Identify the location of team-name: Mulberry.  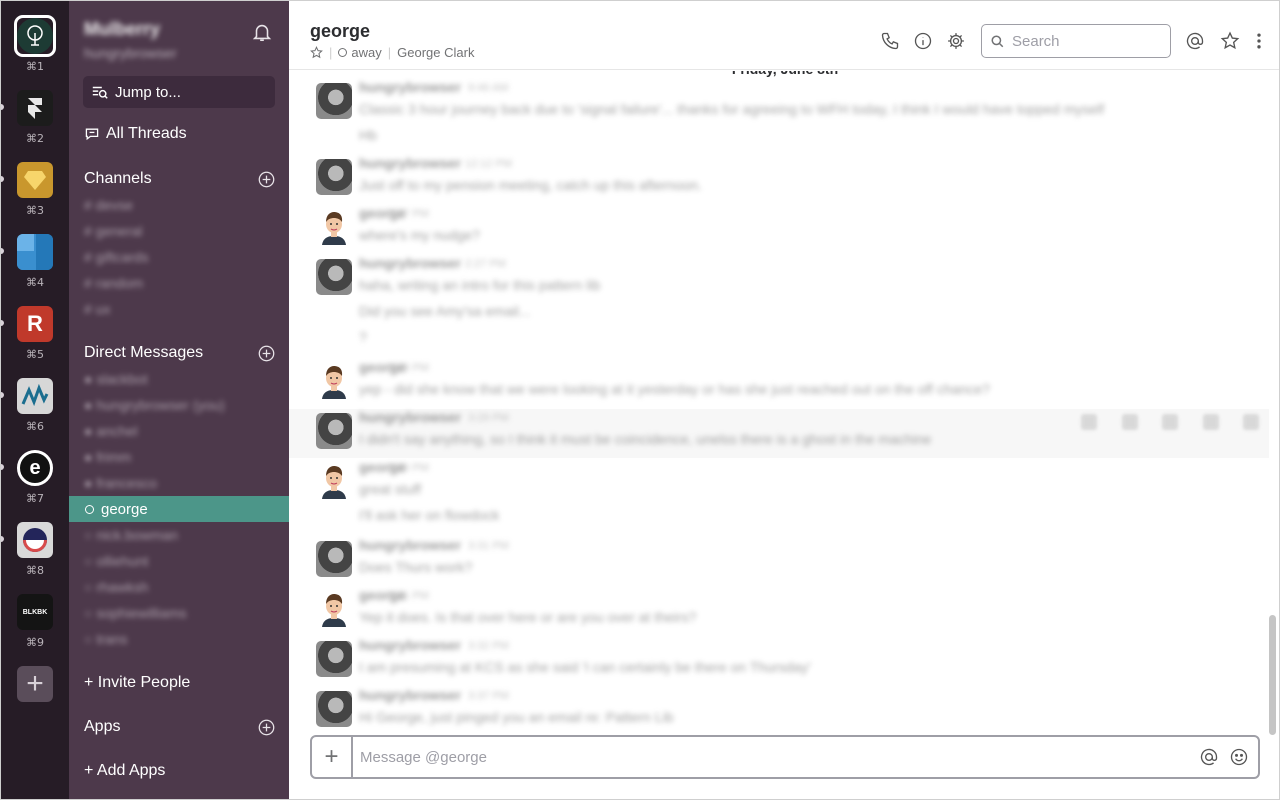
(122, 29).